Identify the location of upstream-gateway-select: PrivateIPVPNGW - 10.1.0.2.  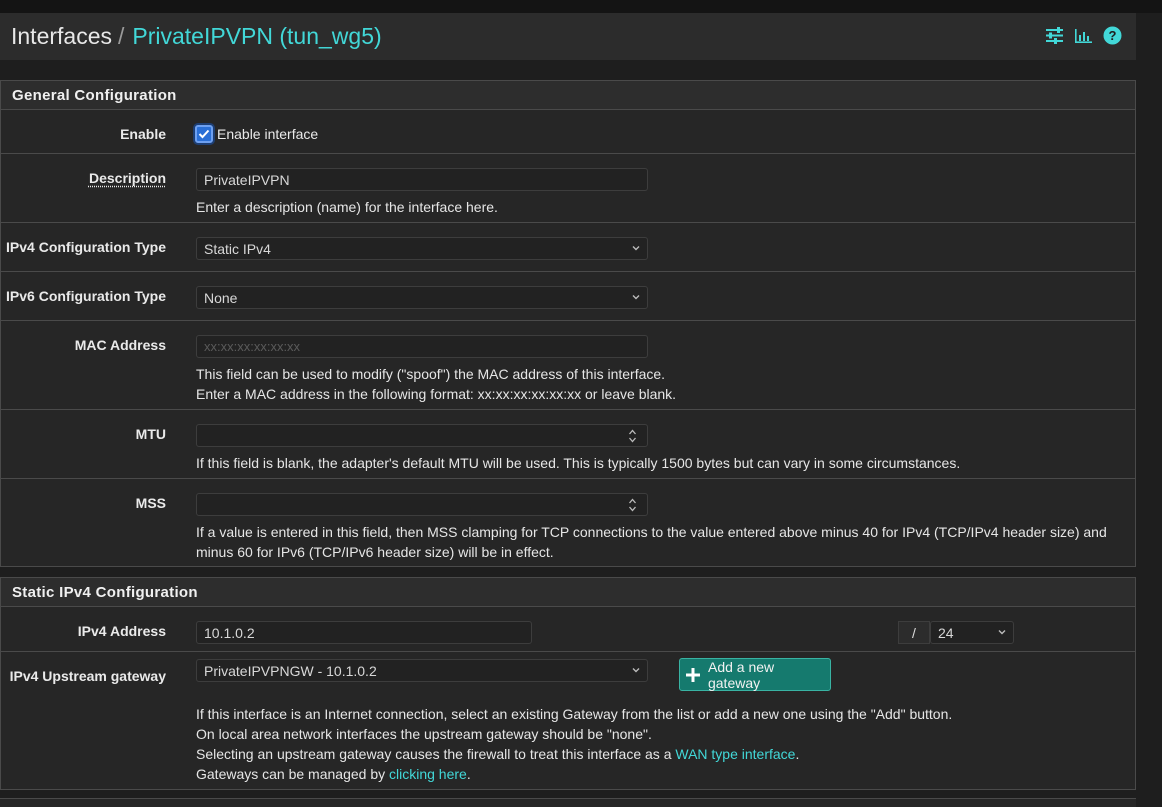
(422, 670).